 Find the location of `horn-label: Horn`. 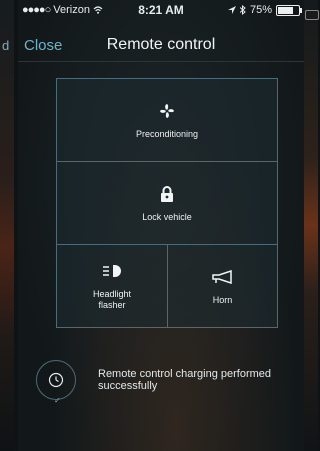

horn-label: Horn is located at coordinates (222, 299).